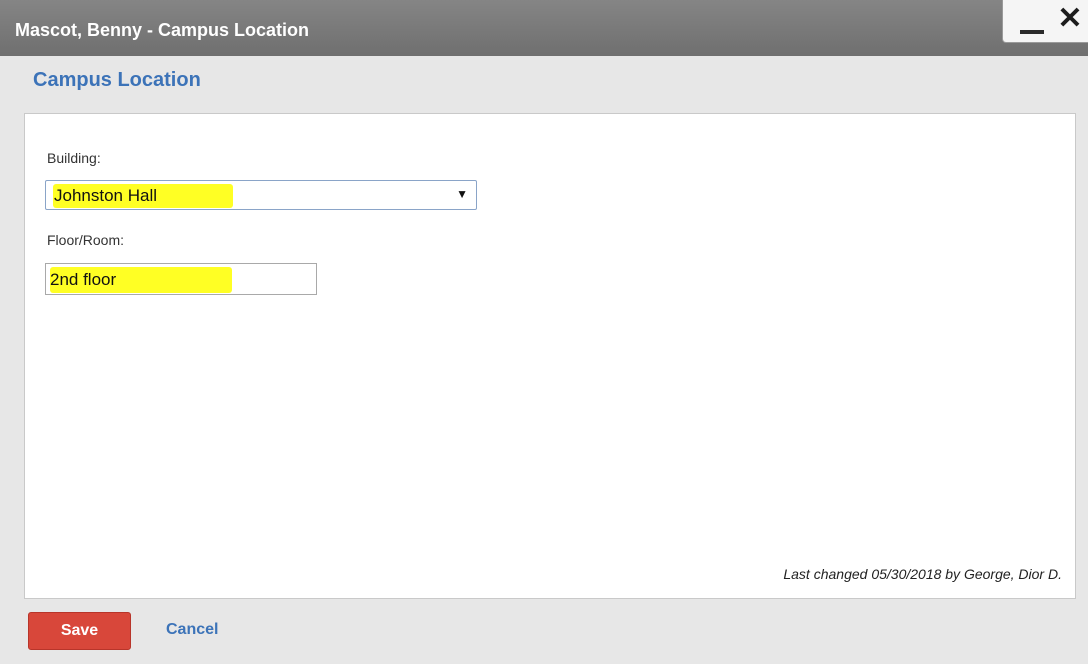  I want to click on floor-room-input: 2nd floor, so click(181, 279).